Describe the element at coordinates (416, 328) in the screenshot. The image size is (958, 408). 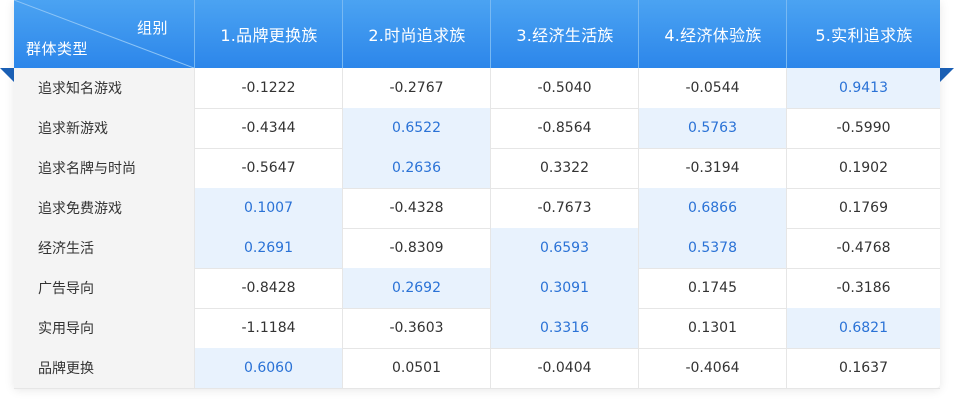
I see `value-cell: -0.3603` at that location.